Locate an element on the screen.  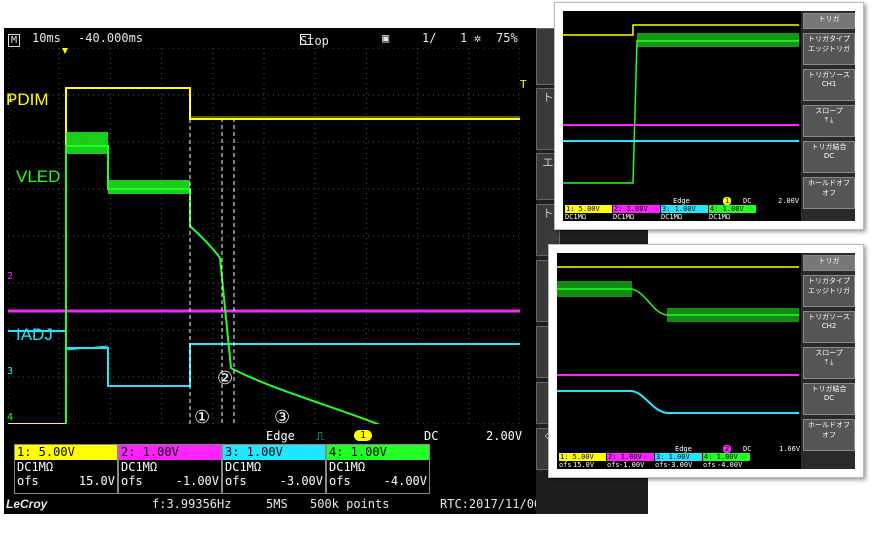
inset2-ch4-label: 4: 1.00V is located at coordinates (726, 457).